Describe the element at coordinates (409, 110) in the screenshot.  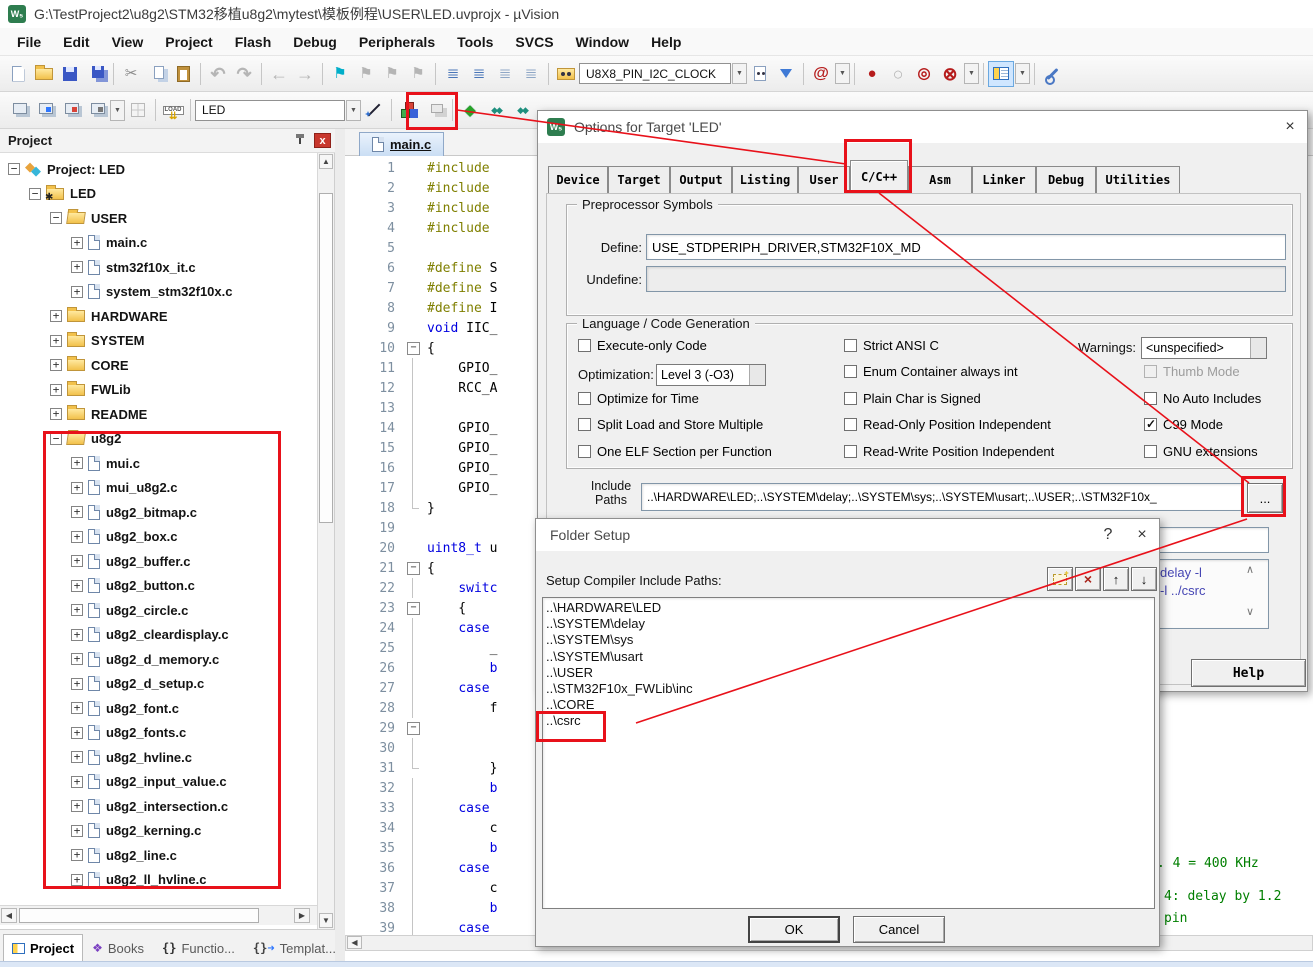
I see `manage-project-items-button` at that location.